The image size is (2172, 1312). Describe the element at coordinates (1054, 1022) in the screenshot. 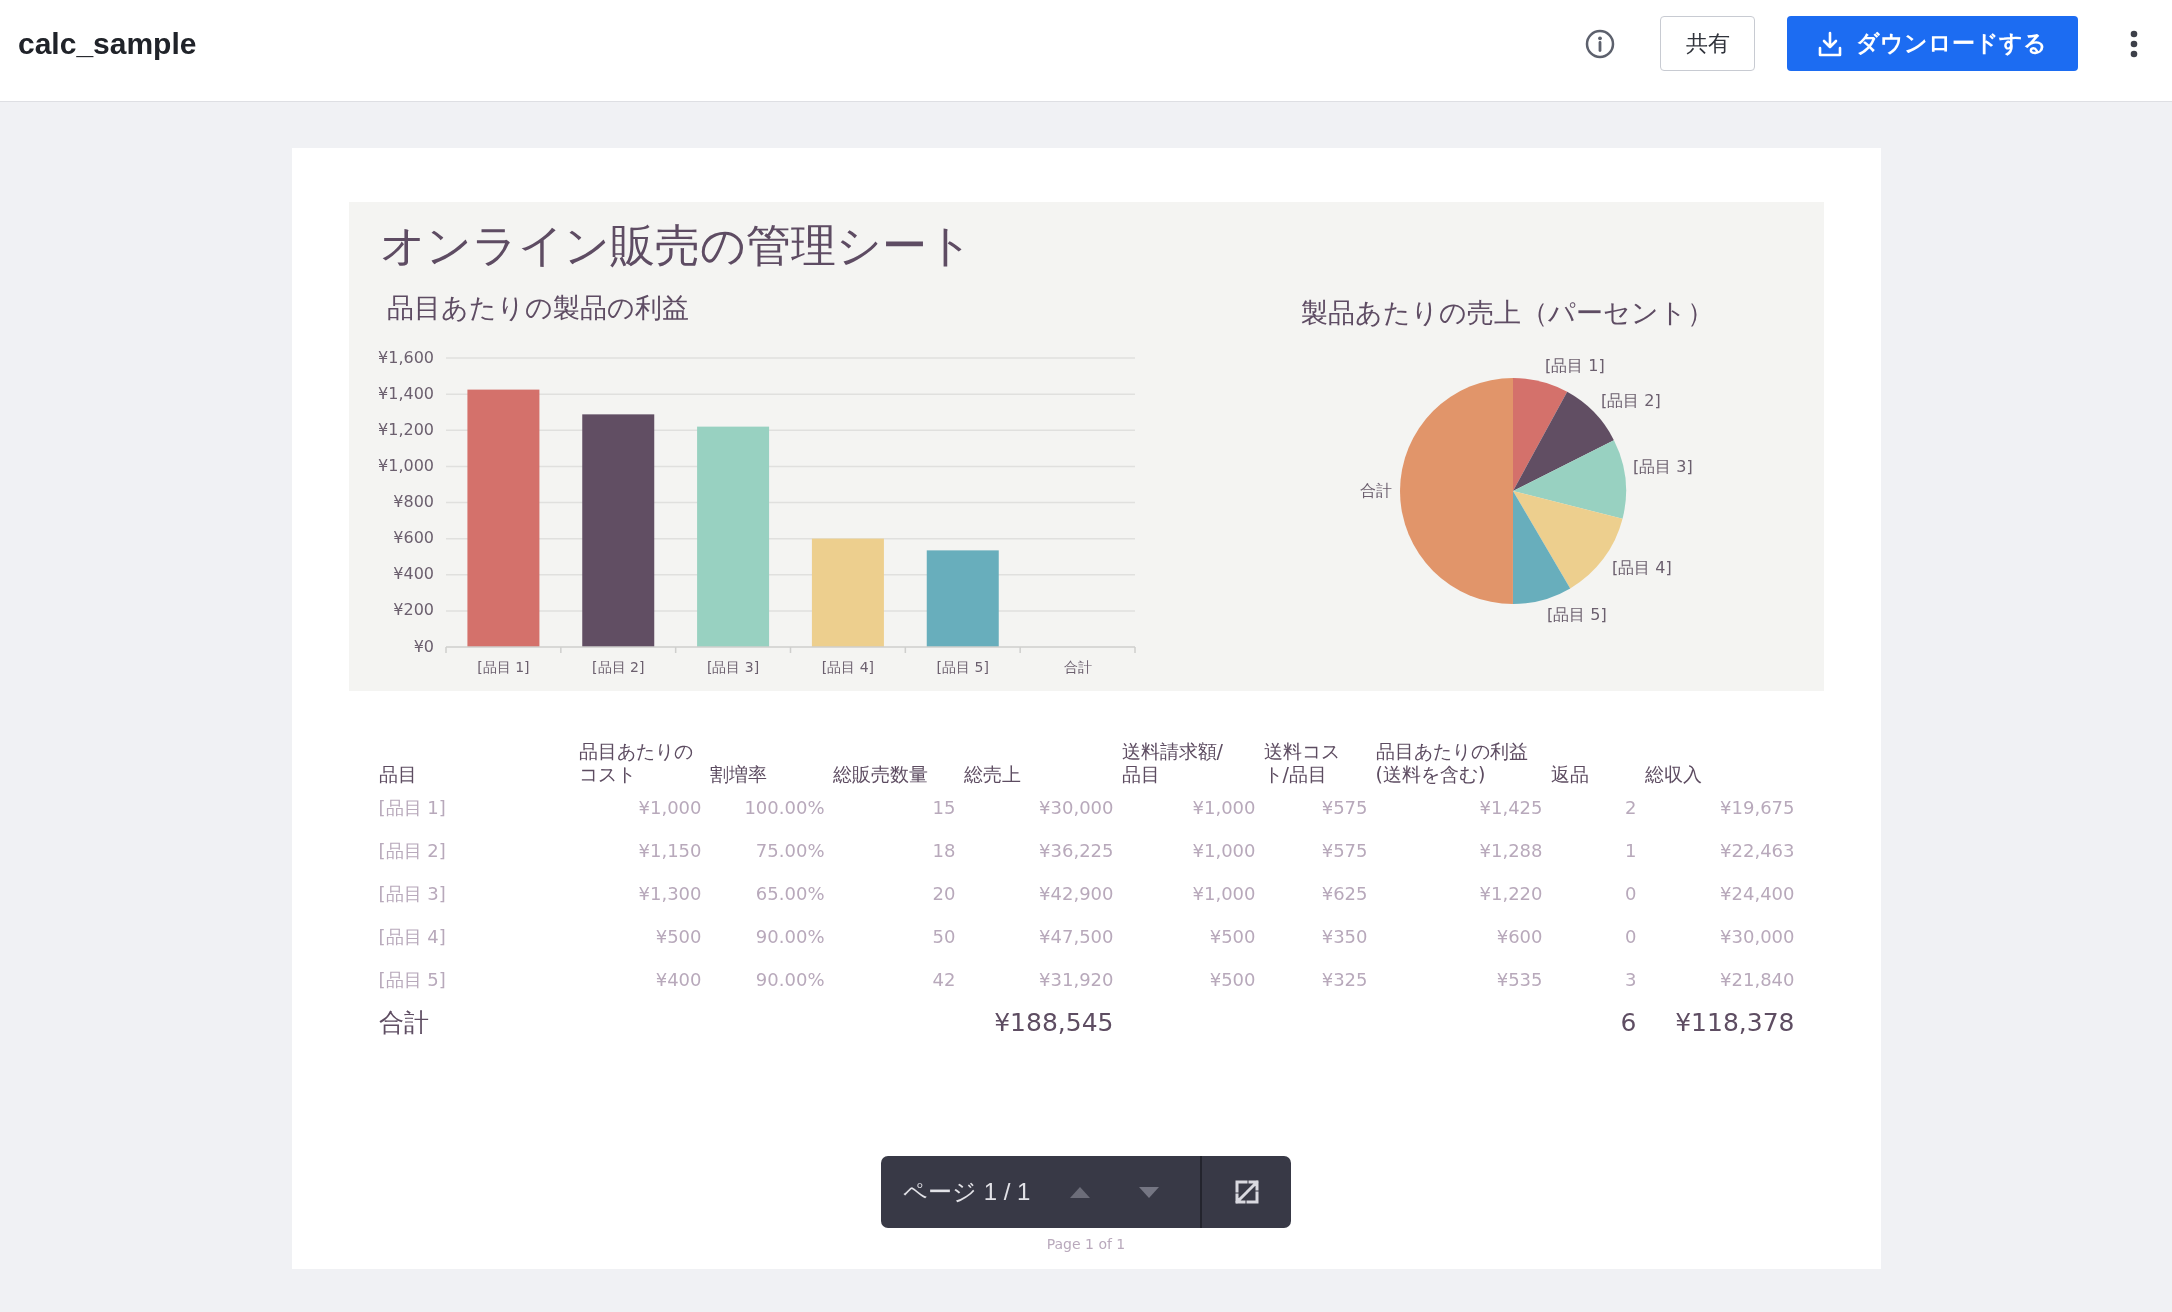

I see `total-cell-text: ¥188,545` at that location.